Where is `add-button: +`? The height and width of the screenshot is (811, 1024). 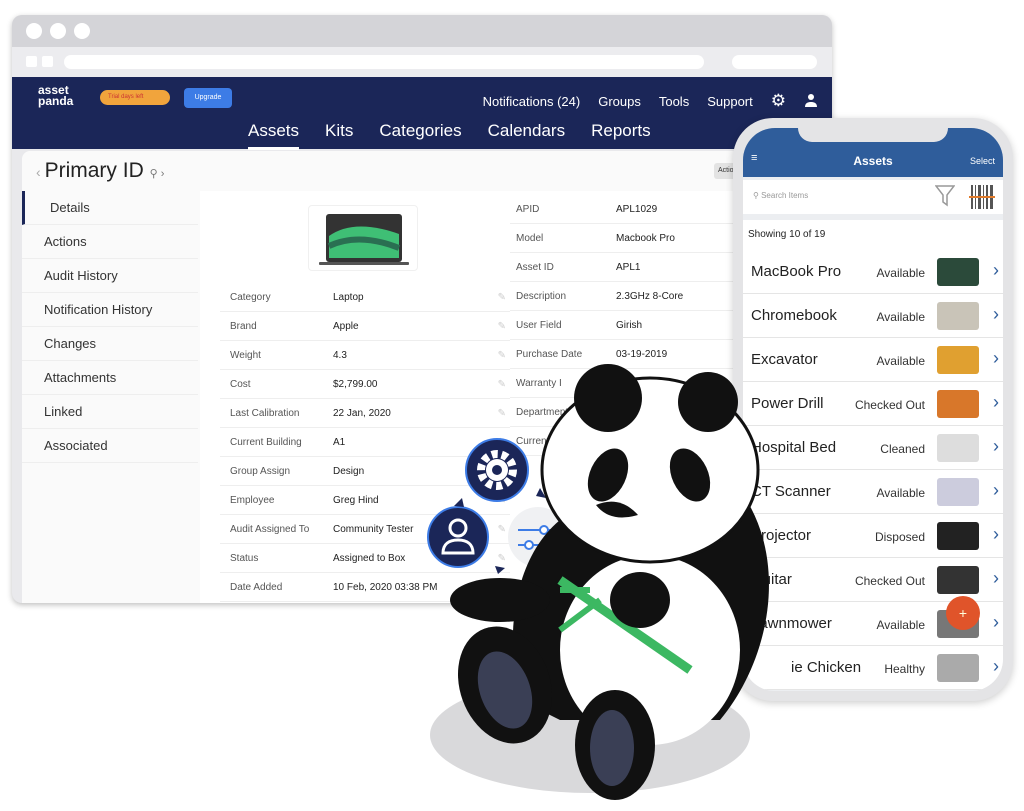
add-button: + is located at coordinates (963, 613).